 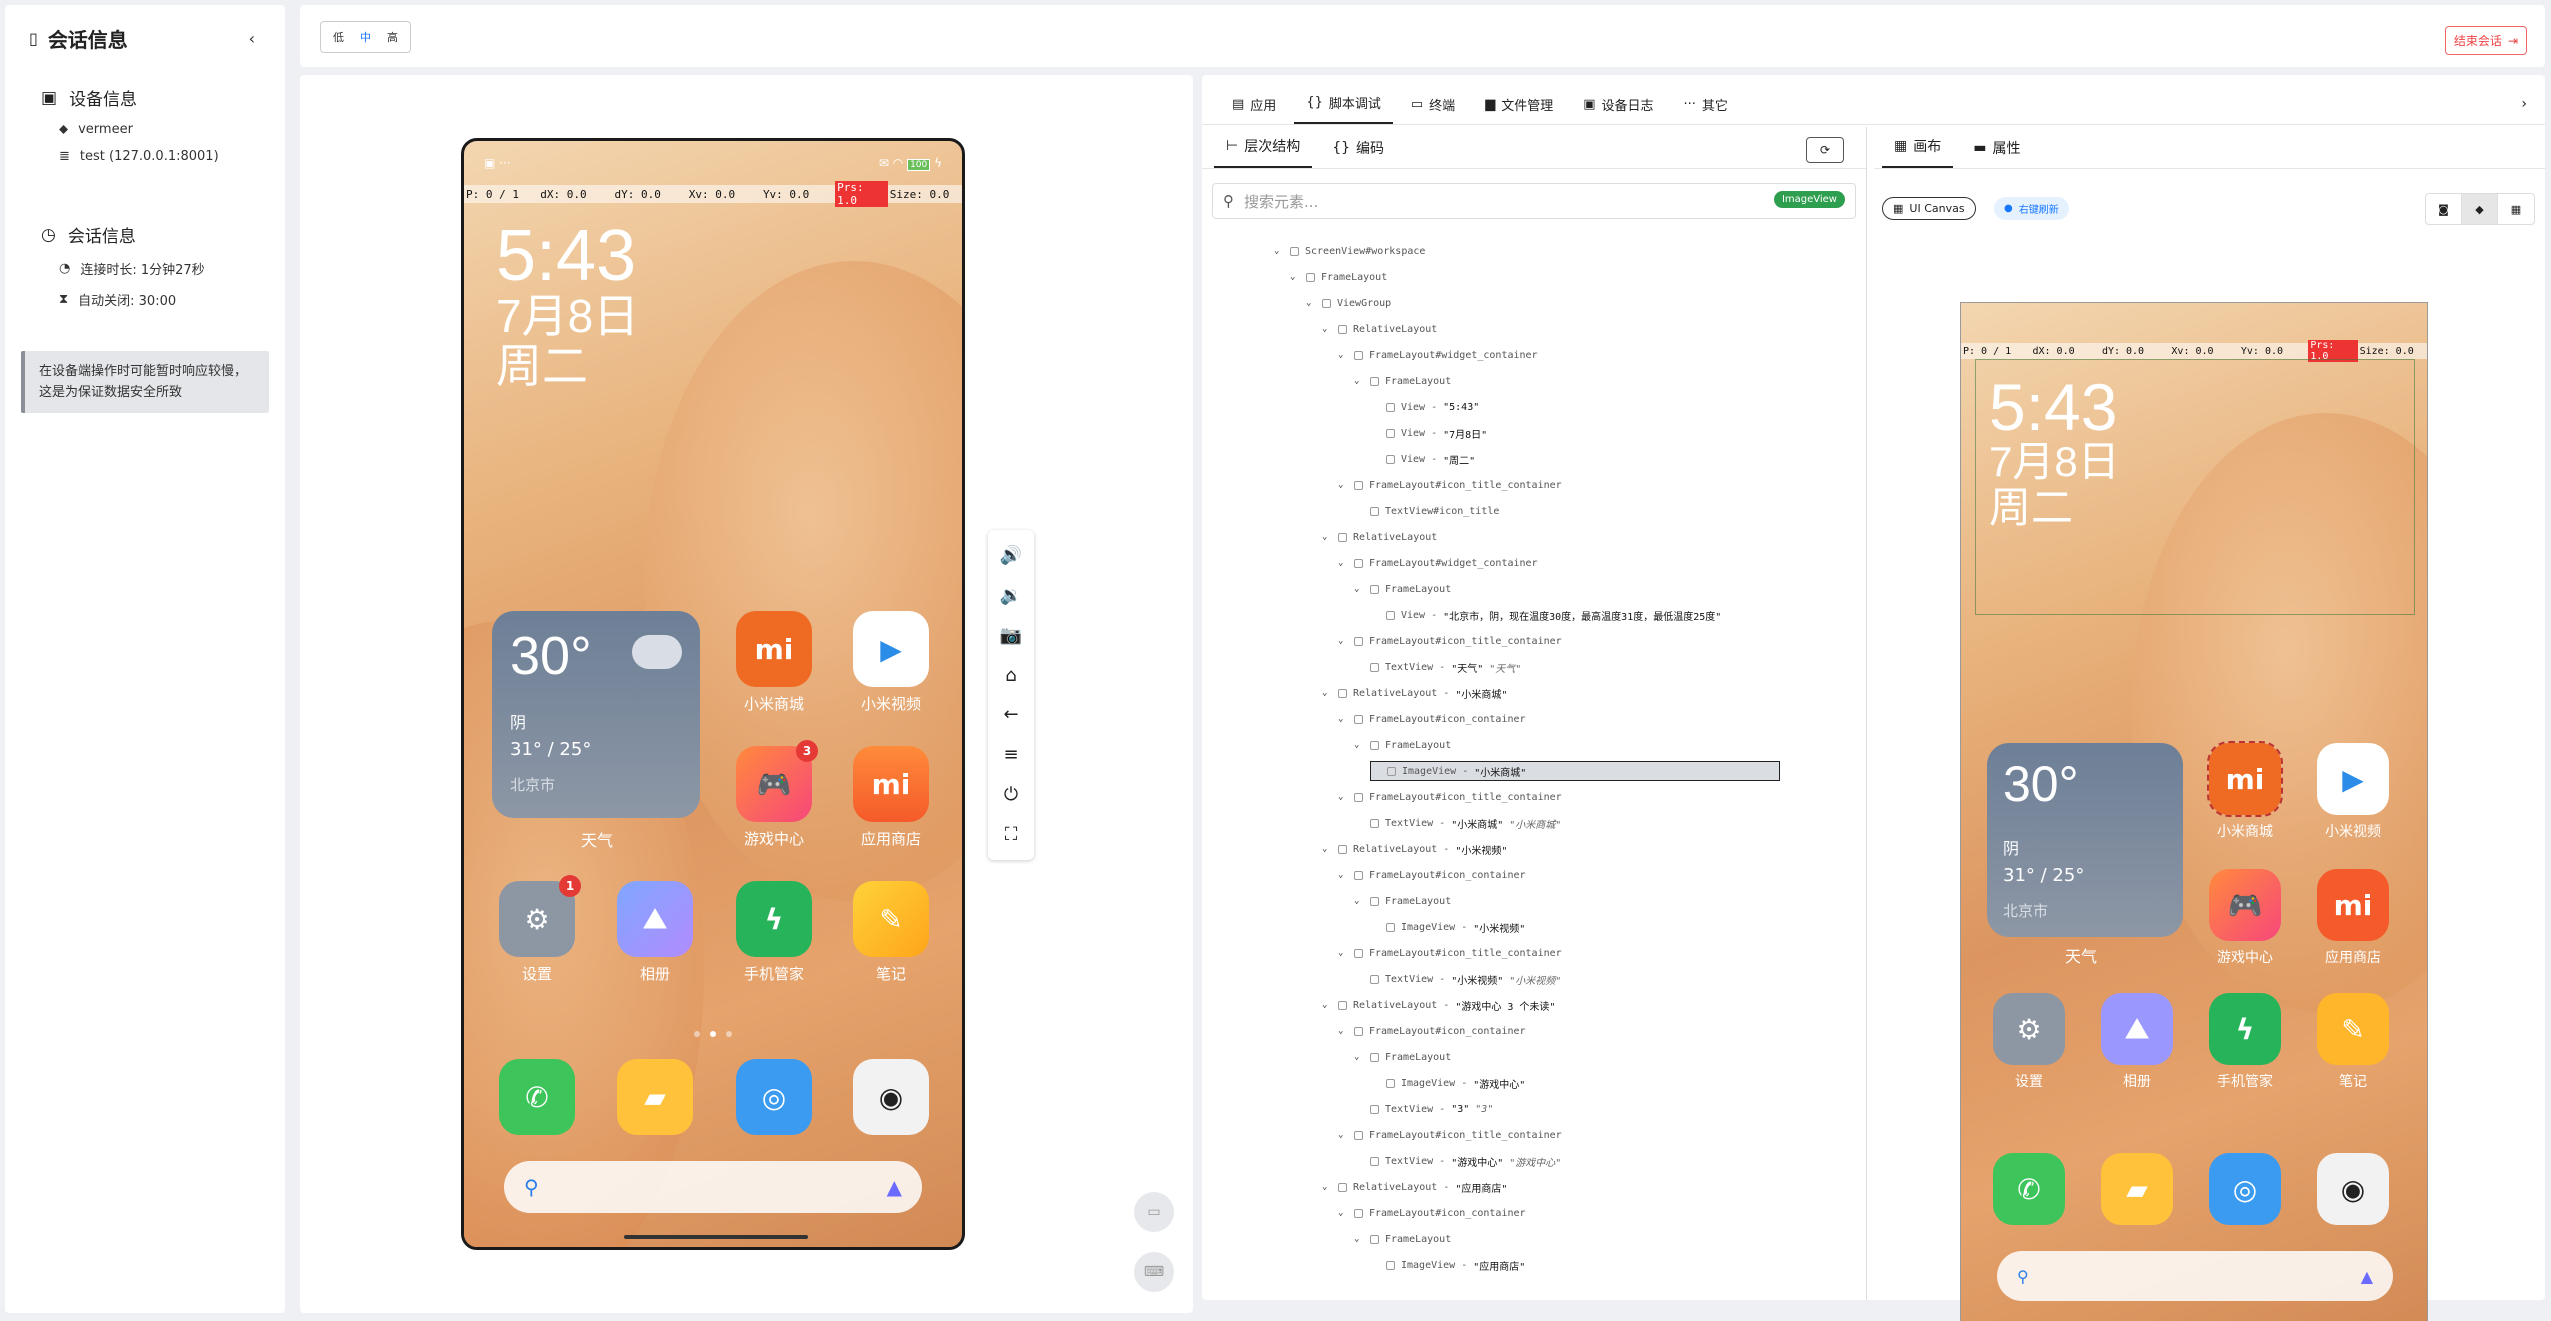 I want to click on home-icon: ⌂, so click(x=1010, y=675).